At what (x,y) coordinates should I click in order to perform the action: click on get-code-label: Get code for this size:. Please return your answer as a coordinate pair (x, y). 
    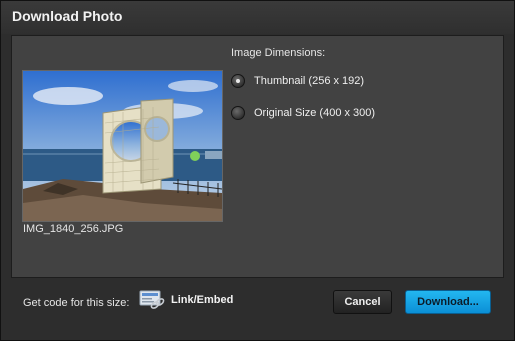
    Looking at the image, I should click on (76, 303).